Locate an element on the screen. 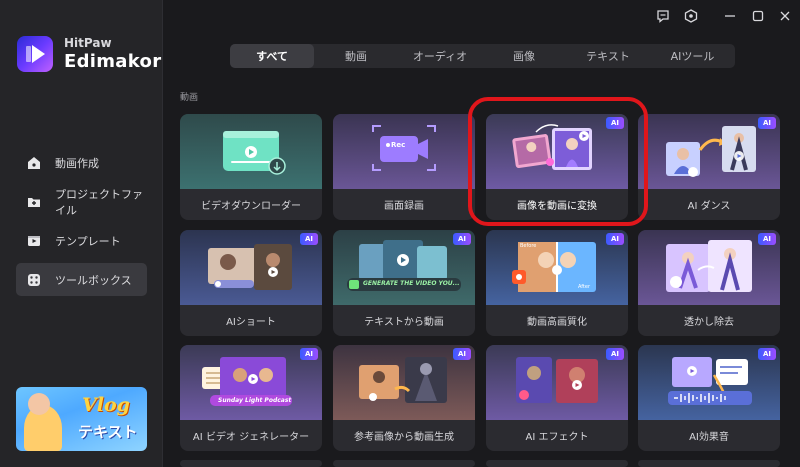 Image resolution: width=800 pixels, height=467 pixels. section-label-video: 動画 is located at coordinates (189, 98).